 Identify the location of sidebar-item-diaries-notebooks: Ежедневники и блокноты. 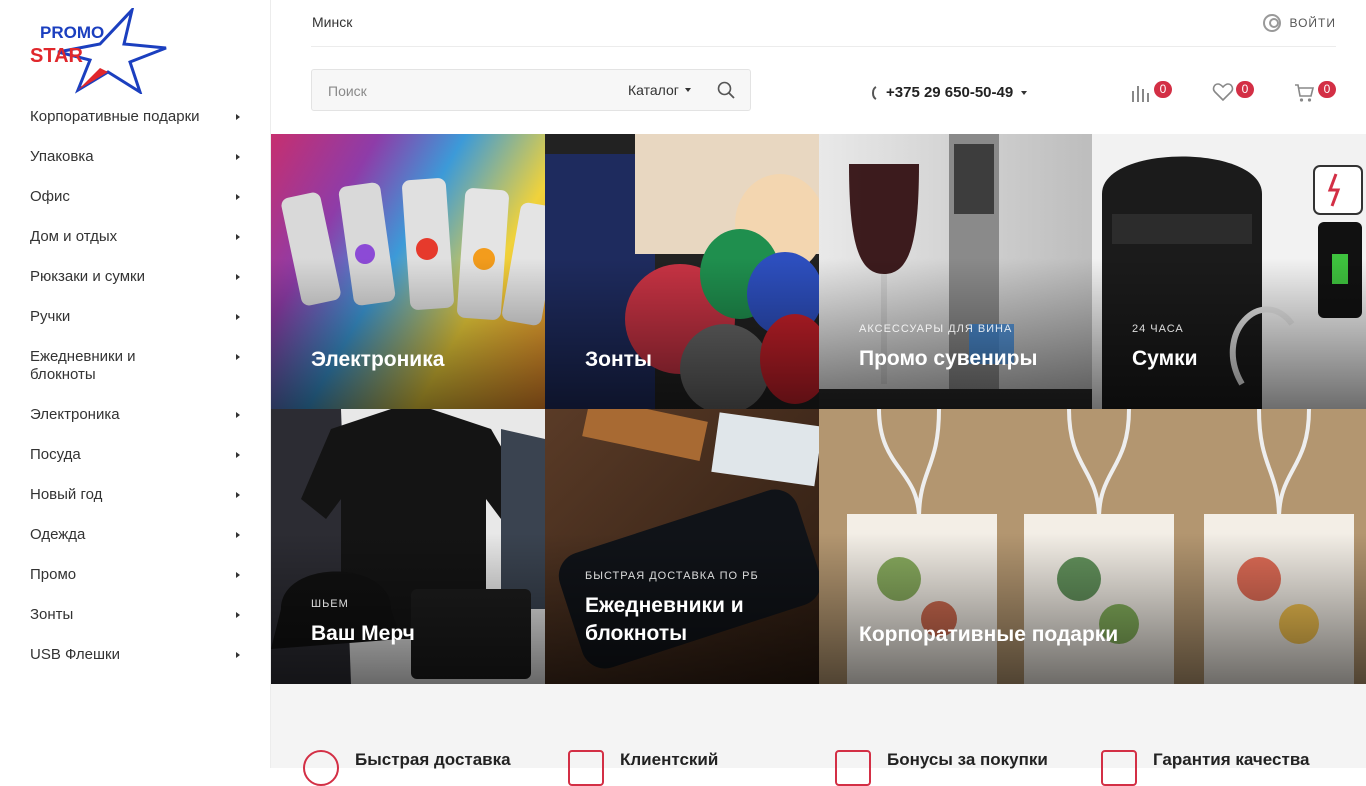
(135, 367).